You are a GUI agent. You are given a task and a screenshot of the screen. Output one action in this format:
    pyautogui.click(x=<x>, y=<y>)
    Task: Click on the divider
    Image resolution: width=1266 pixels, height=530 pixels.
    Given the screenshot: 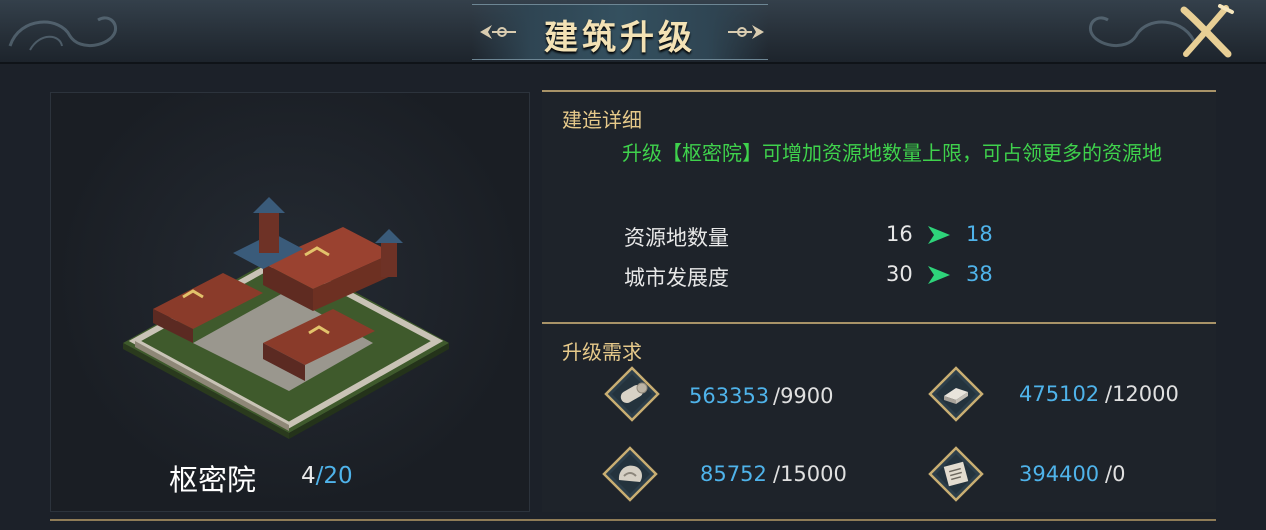 What is the action you would take?
    pyautogui.click(x=633, y=520)
    